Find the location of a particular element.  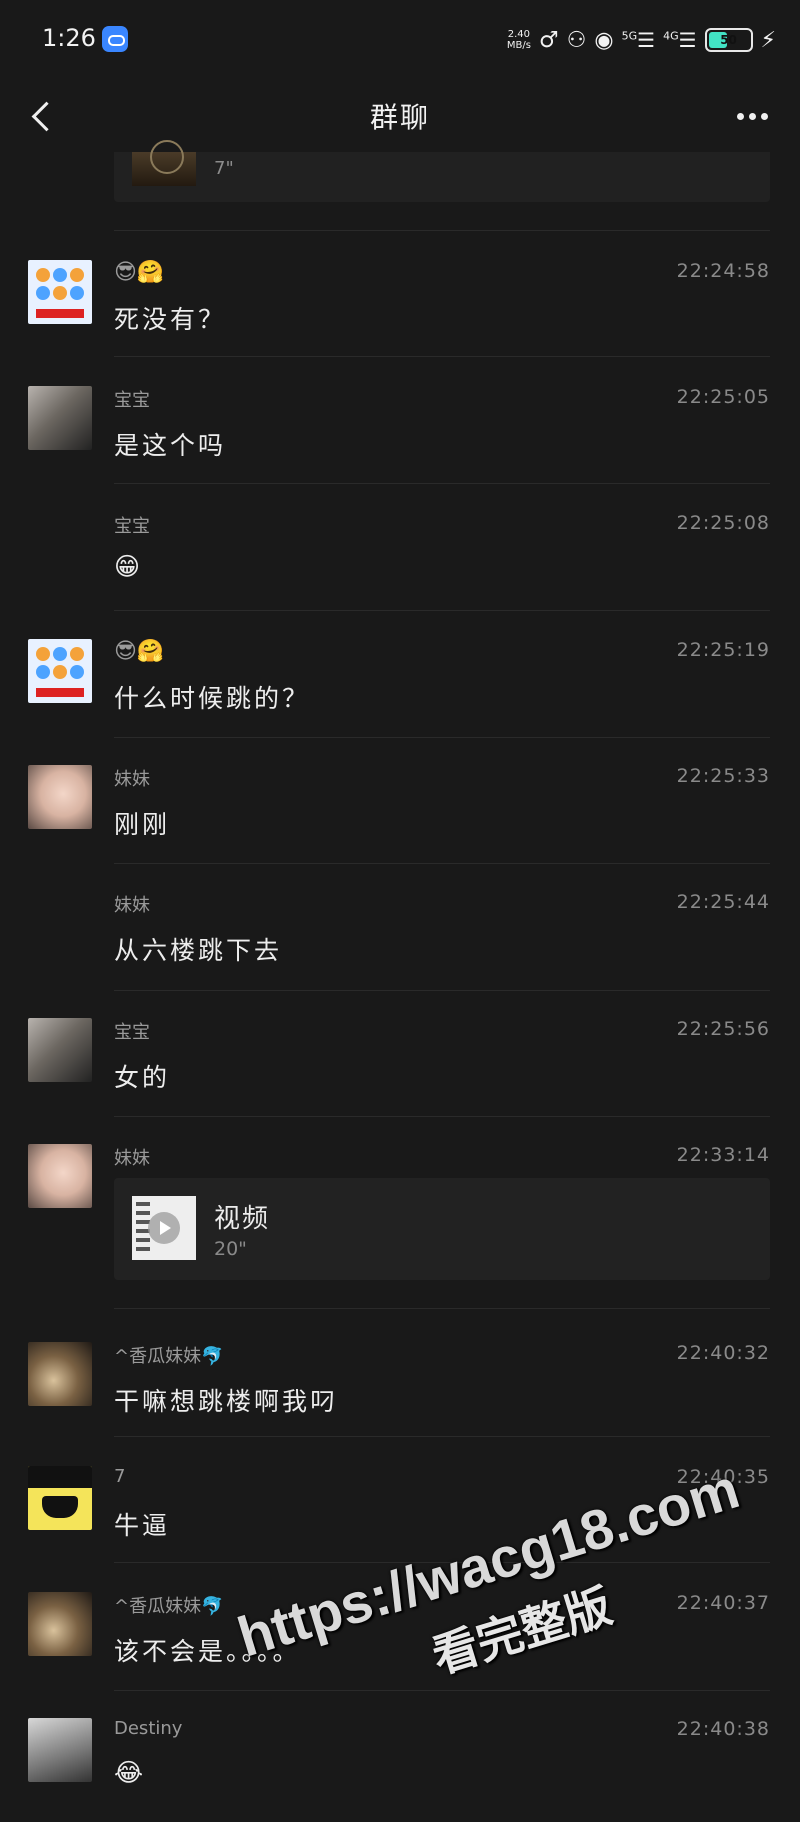

message-text: 😁 is located at coordinates (128, 566).